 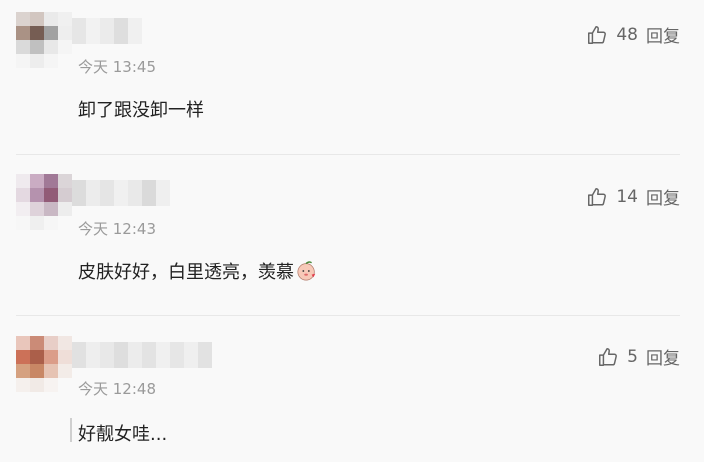 I want to click on like-count: 48, so click(x=627, y=35).